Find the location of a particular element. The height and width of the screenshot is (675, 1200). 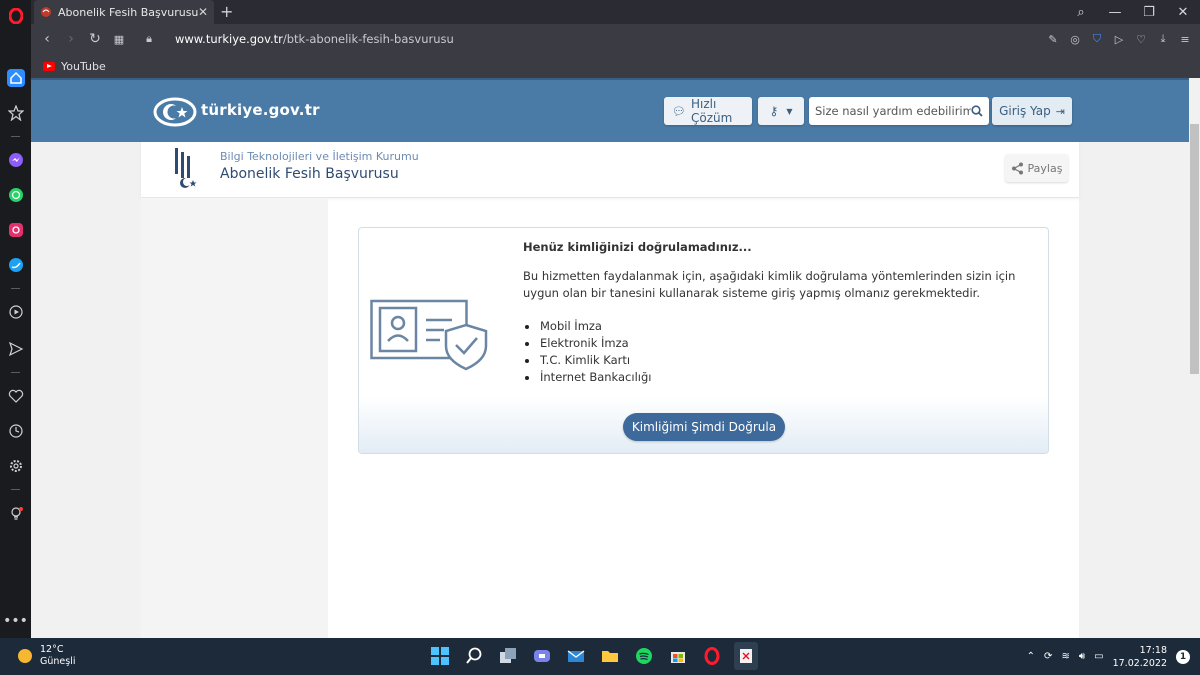

chat-icon: 💬︎ is located at coordinates (679, 111).